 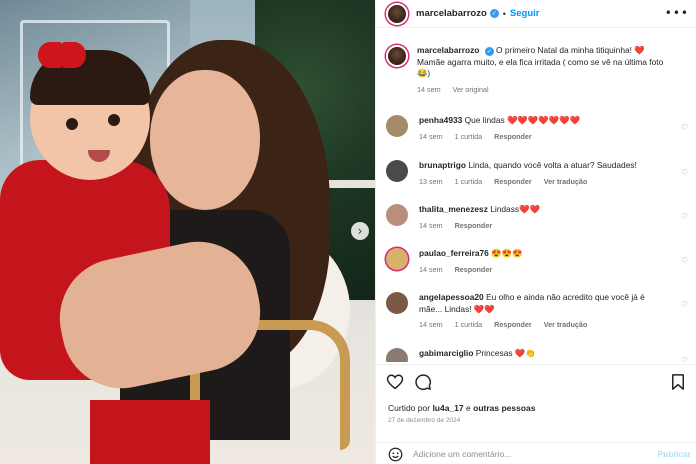 What do you see at coordinates (507, 253) in the screenshot?
I see `comment-text: 😍😍😍` at bounding box center [507, 253].